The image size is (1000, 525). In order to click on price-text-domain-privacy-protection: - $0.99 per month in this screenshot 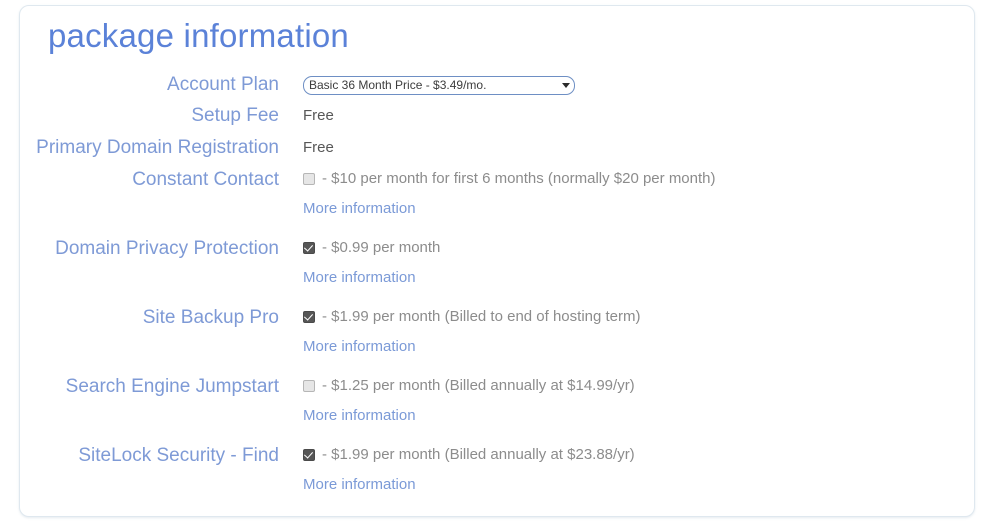, I will do `click(381, 247)`.